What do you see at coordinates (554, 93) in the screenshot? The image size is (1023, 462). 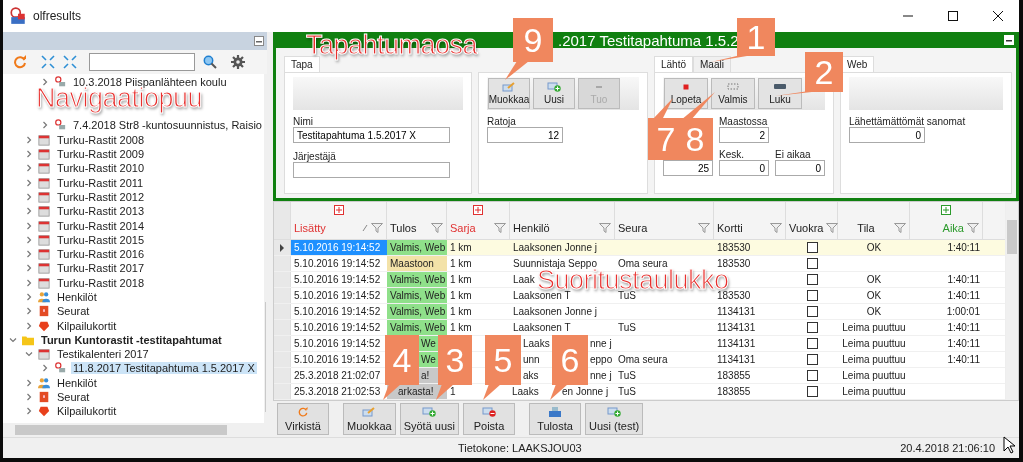 I see `toolbar-button: Uusi` at bounding box center [554, 93].